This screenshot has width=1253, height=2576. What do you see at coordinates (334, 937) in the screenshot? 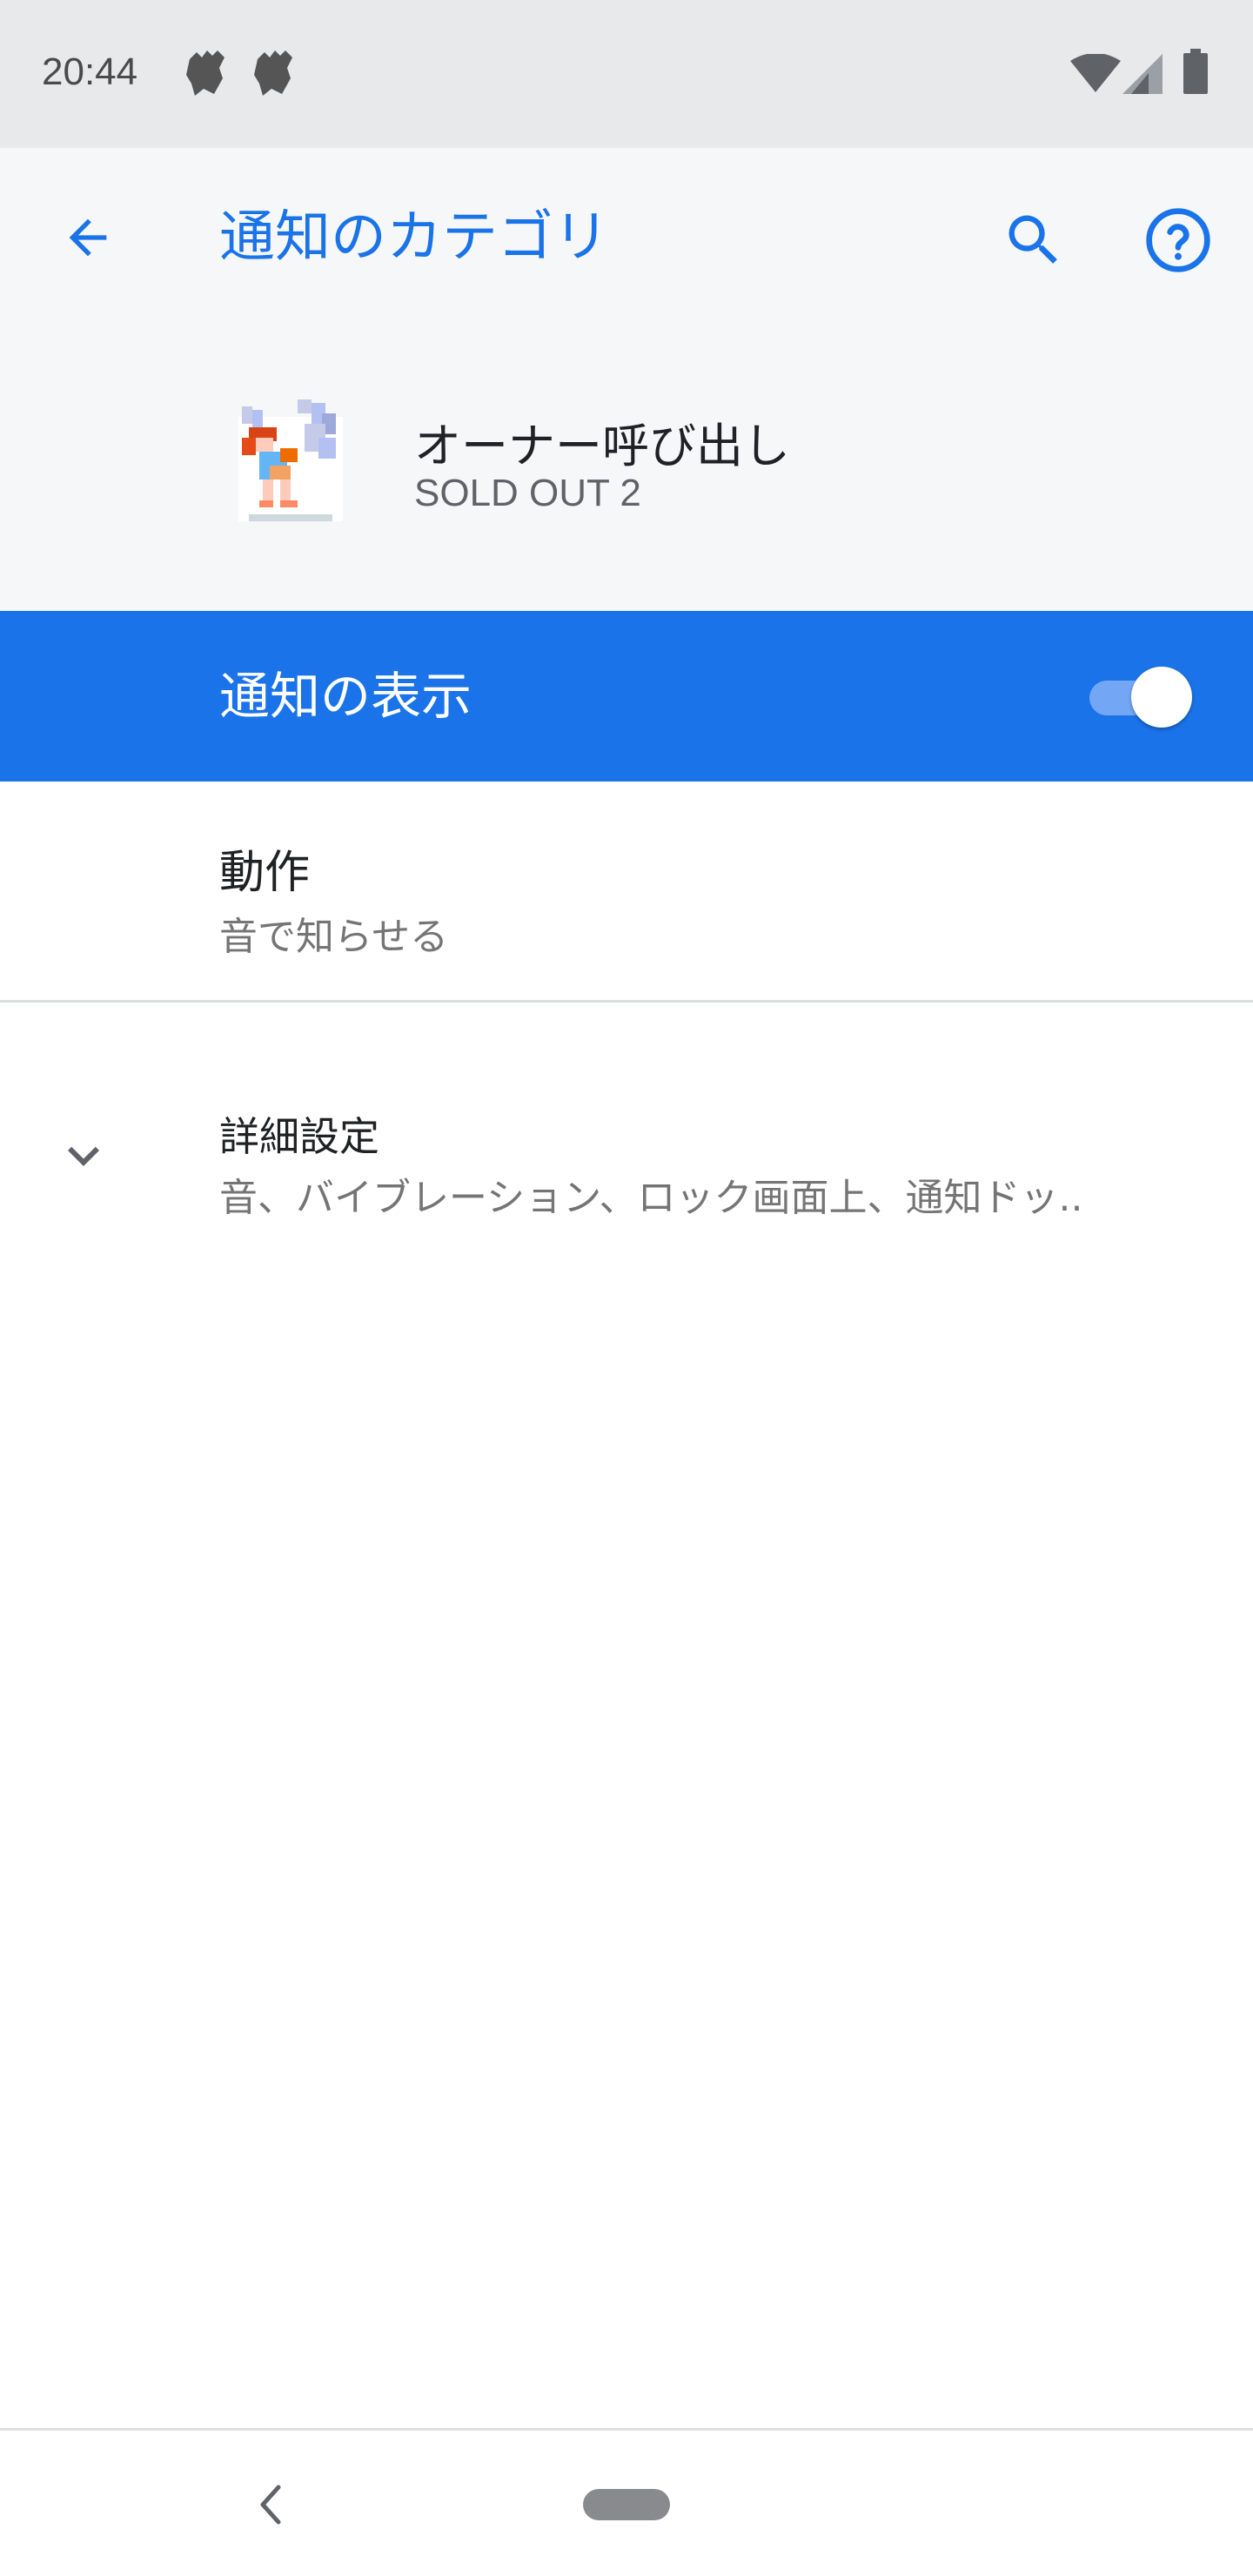
I see `behavior-value: 音で知らせる` at bounding box center [334, 937].